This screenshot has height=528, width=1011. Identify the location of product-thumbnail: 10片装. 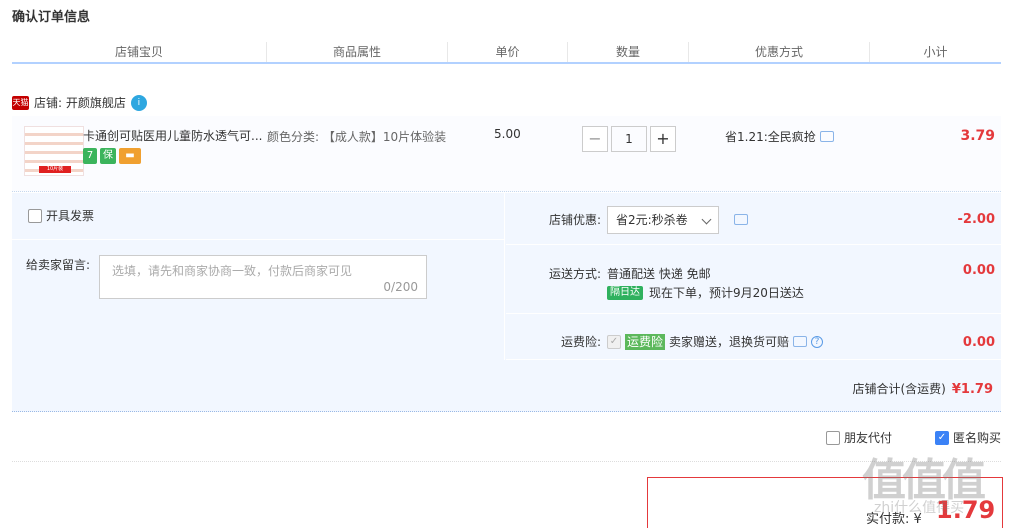
(54, 151).